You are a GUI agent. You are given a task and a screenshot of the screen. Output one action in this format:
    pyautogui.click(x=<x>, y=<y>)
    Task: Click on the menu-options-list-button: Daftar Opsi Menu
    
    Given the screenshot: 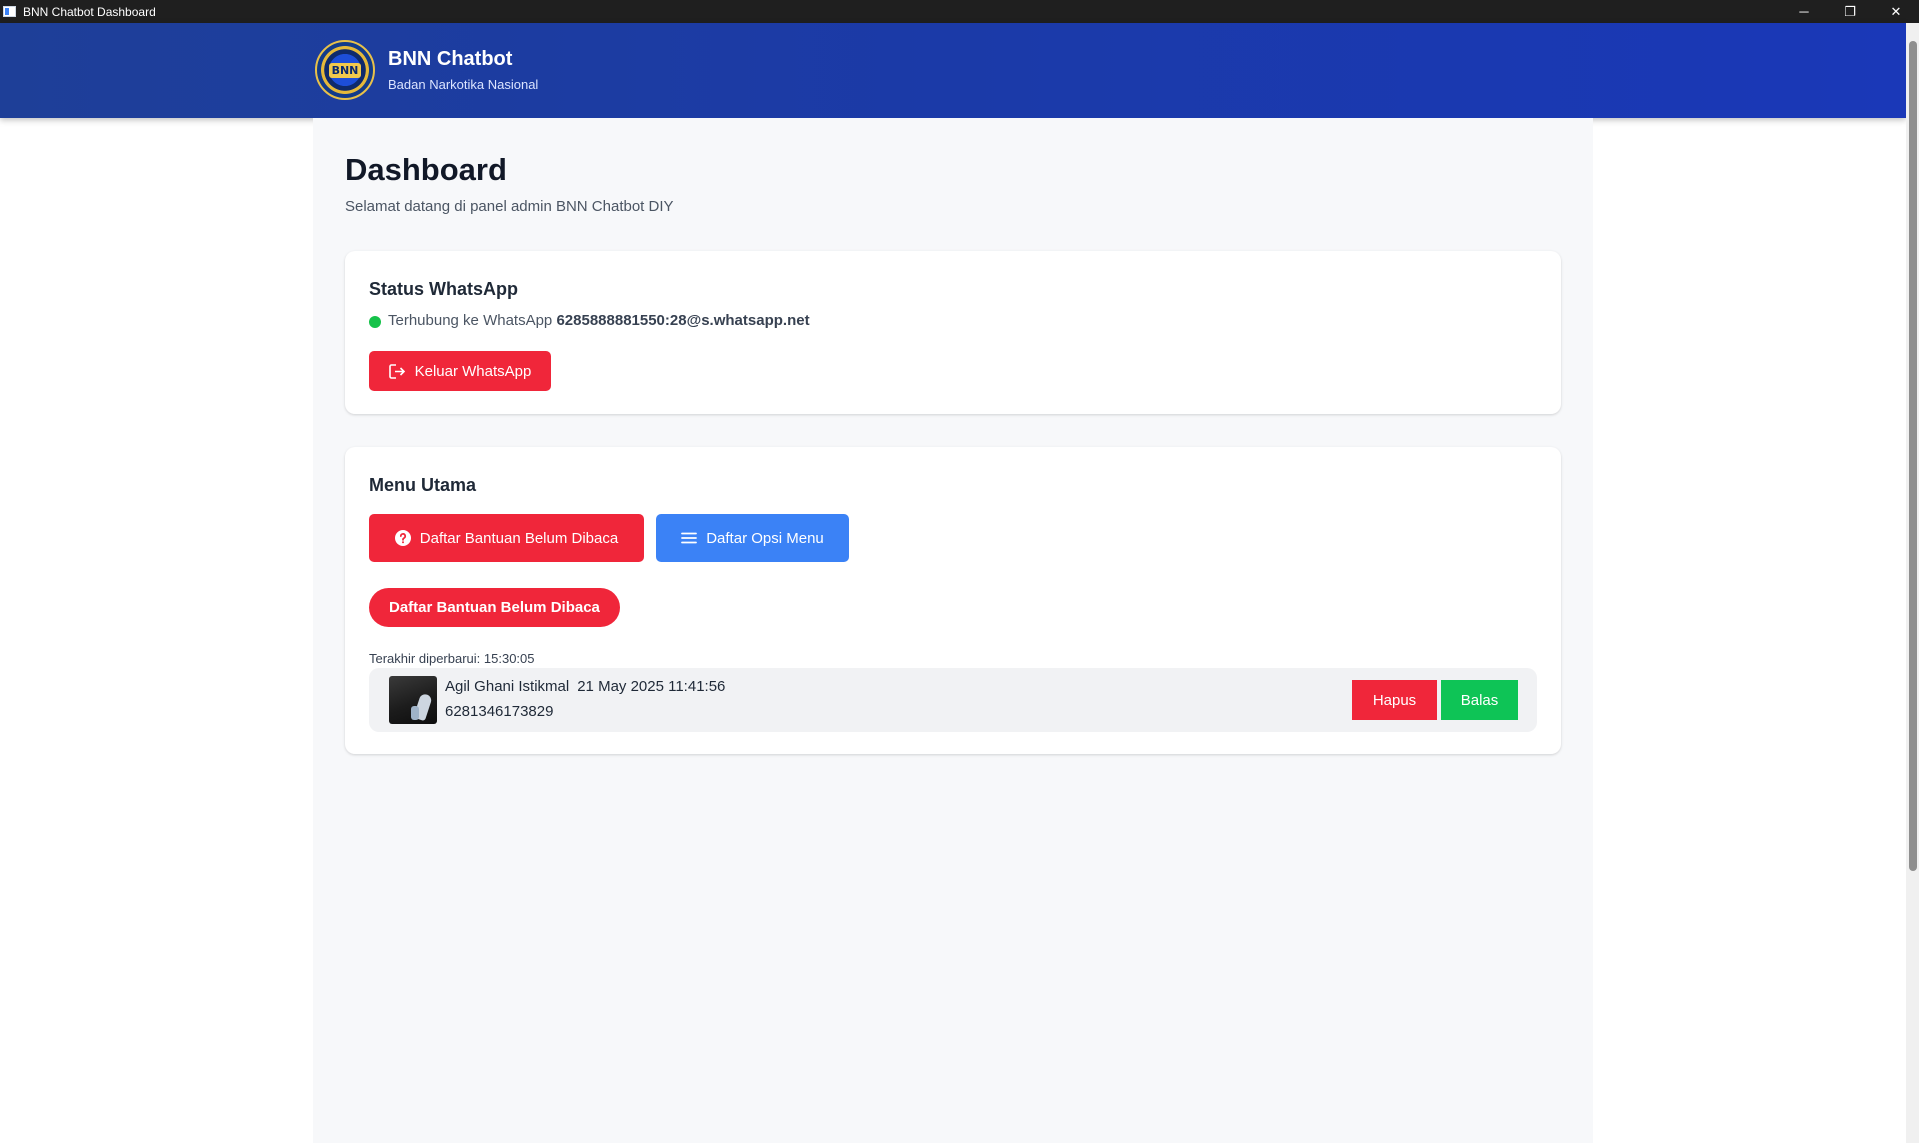 What is the action you would take?
    pyautogui.click(x=752, y=538)
    